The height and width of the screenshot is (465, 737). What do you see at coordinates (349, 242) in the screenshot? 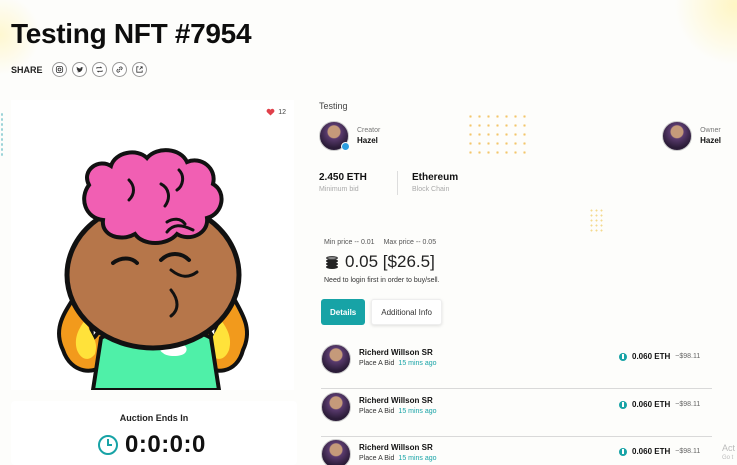
I see `min-price: Min price -- 0.01` at bounding box center [349, 242].